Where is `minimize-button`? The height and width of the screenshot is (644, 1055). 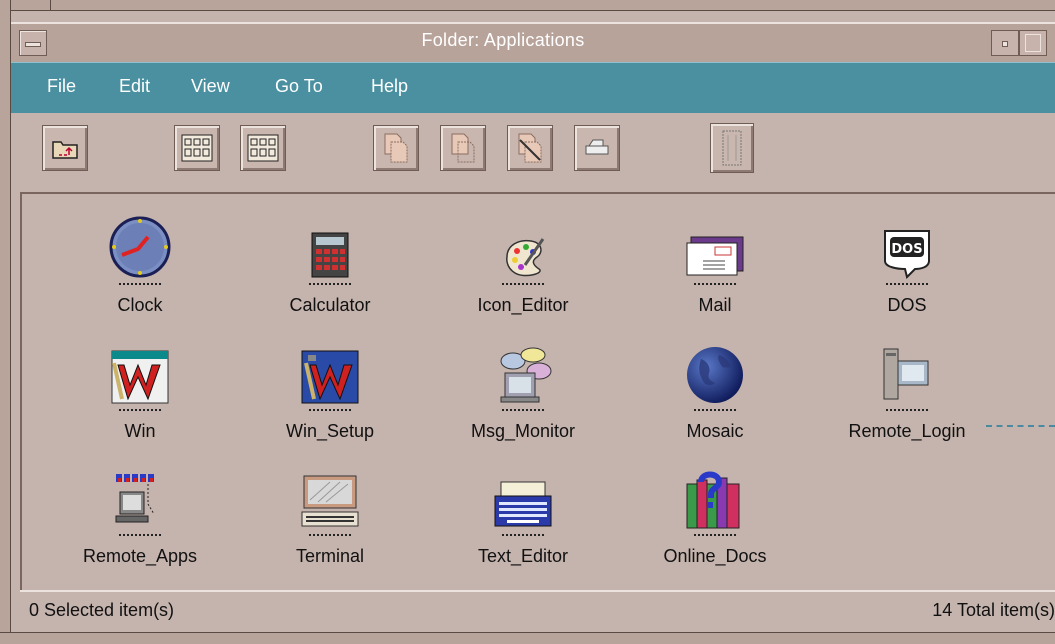 minimize-button is located at coordinates (1005, 43).